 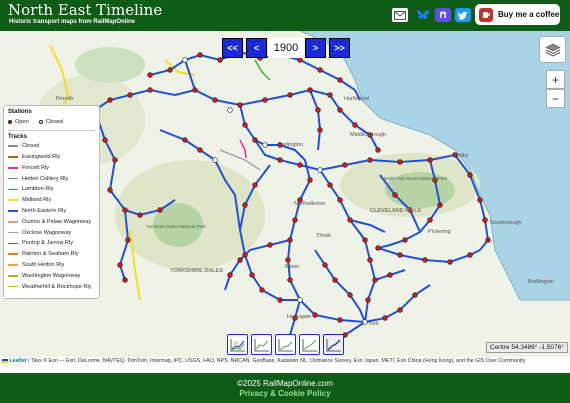 What do you see at coordinates (44, 210) in the screenshot?
I see `legend-track-label: North Eastern Rly` at bounding box center [44, 210].